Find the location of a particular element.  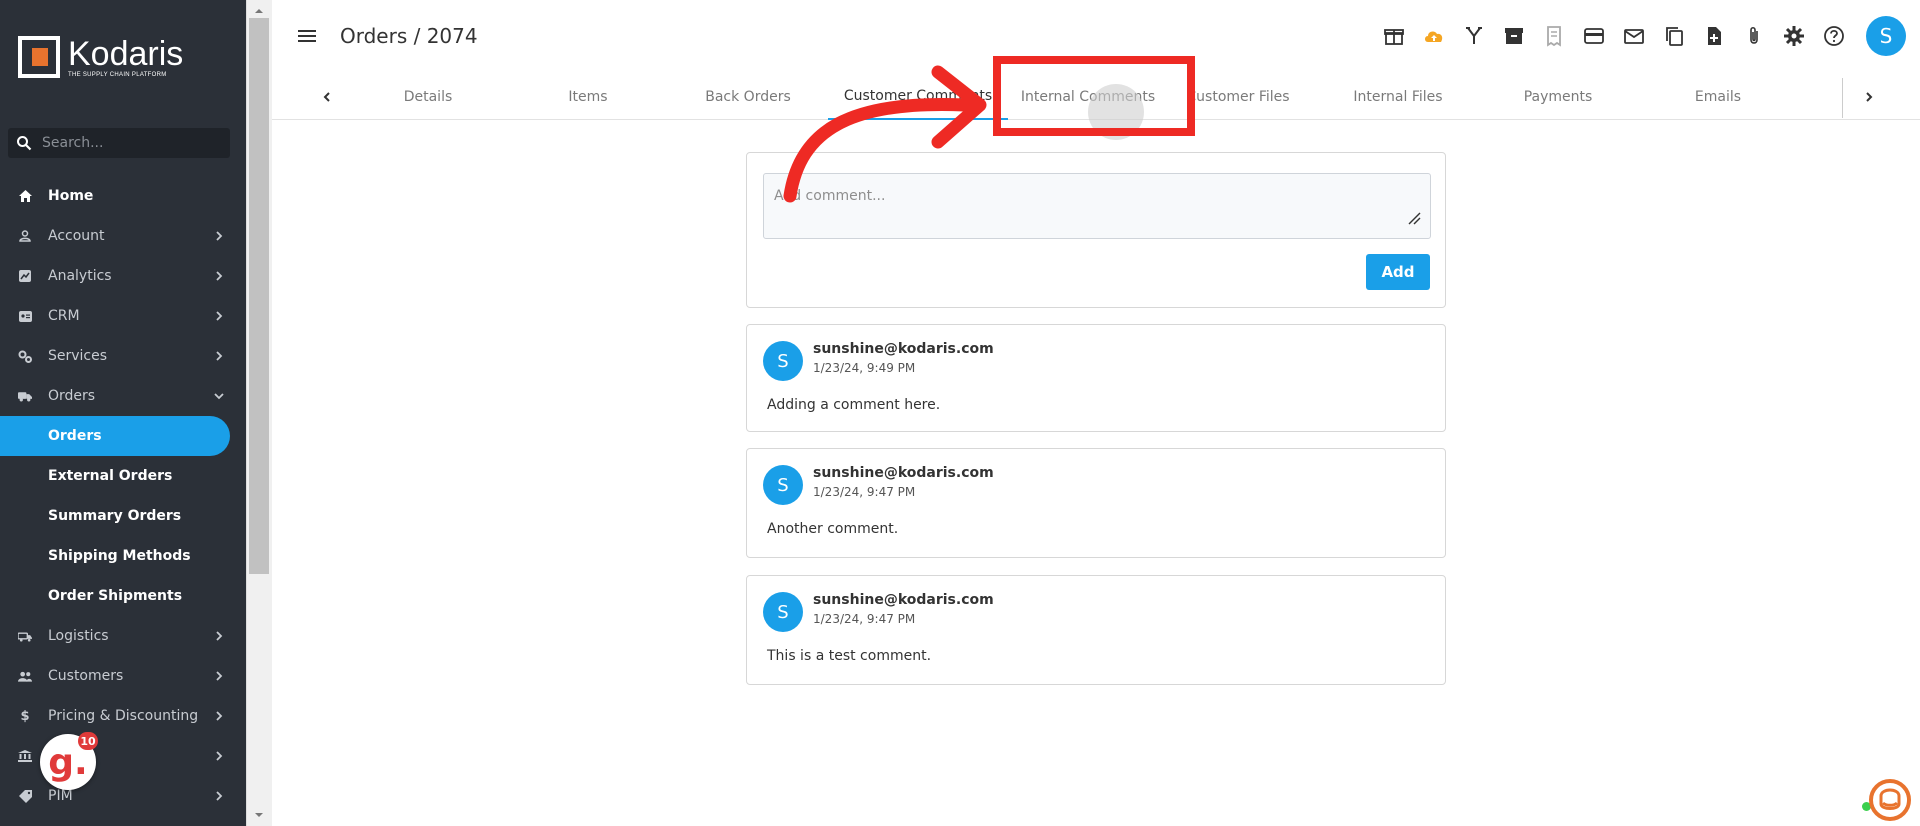

truck-icon is located at coordinates (25, 396).